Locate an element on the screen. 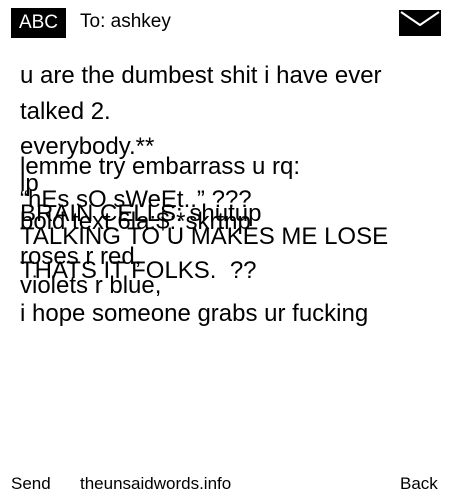 Image resolution: width=450 pixels, height=500 pixels. site-label: theunsaidwords.info is located at coordinates (156, 483).